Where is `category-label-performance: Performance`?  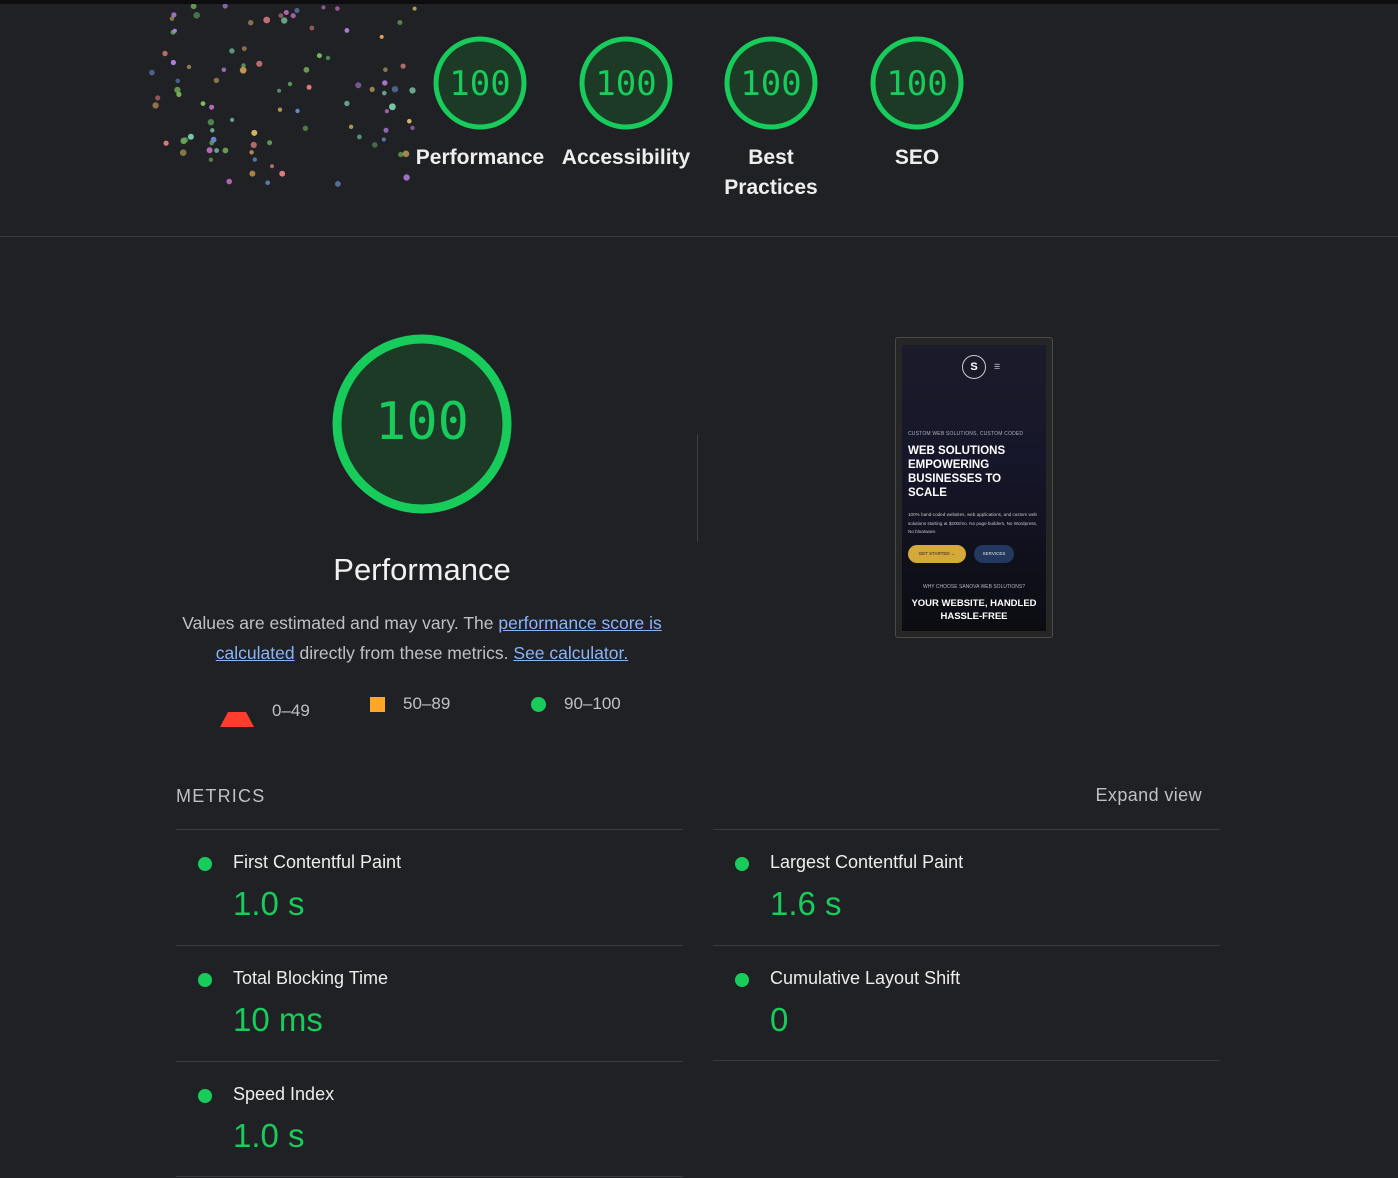 category-label-performance: Performance is located at coordinates (480, 157).